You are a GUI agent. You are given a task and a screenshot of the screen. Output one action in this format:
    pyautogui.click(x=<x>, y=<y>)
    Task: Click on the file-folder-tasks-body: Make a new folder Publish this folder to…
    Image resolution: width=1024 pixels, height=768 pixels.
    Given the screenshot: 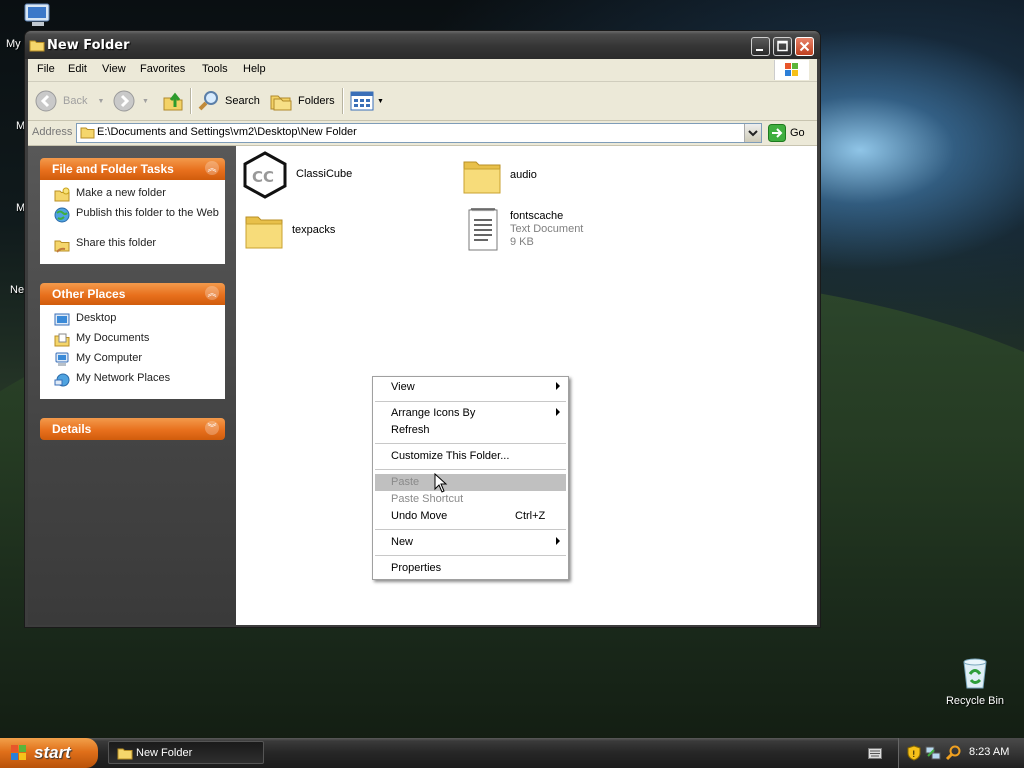 What is the action you would take?
    pyautogui.click(x=132, y=222)
    